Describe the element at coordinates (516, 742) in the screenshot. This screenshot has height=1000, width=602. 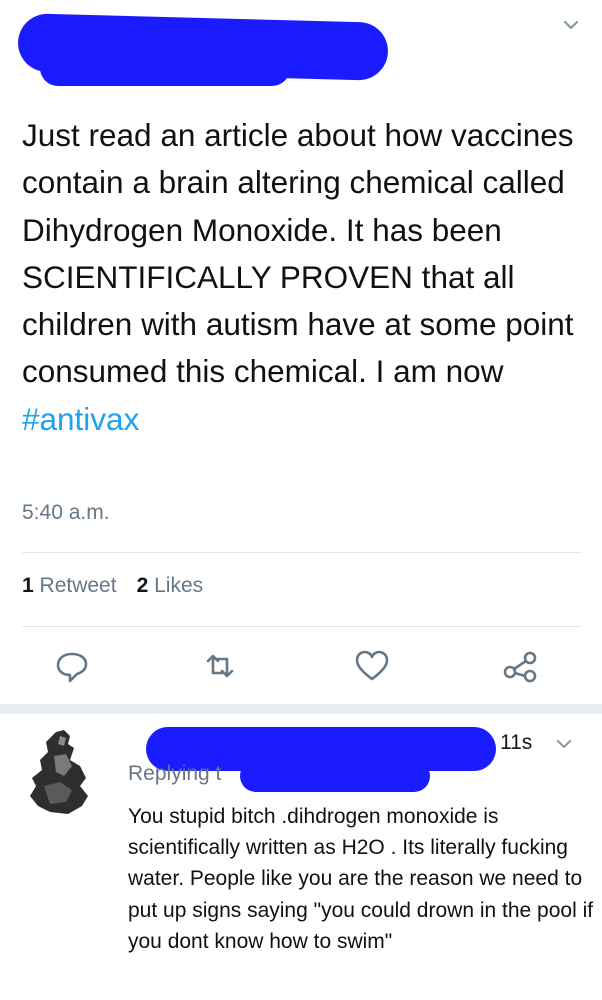
I see `reply-timestamp: 11s` at that location.